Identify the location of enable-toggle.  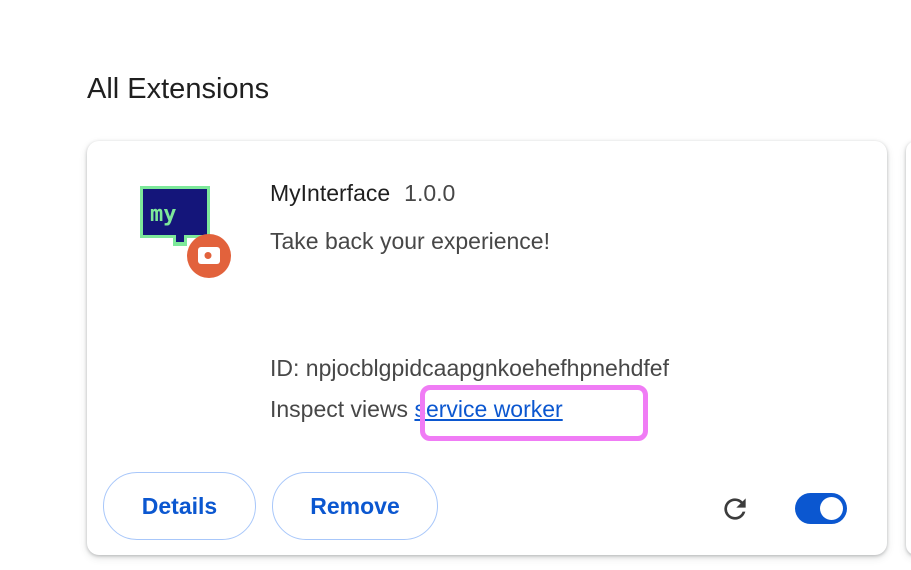
(821, 508).